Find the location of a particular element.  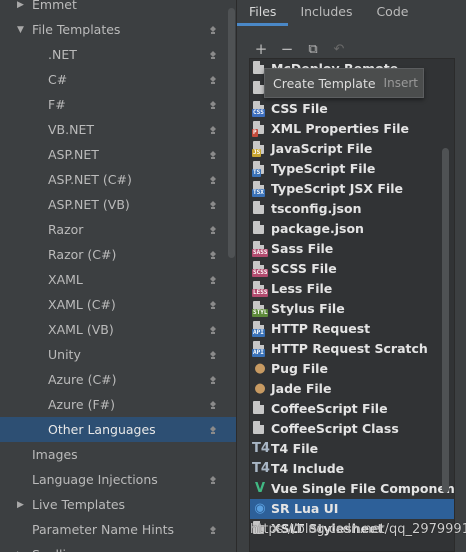

tree-item: Language Injections is located at coordinates (118, 479).